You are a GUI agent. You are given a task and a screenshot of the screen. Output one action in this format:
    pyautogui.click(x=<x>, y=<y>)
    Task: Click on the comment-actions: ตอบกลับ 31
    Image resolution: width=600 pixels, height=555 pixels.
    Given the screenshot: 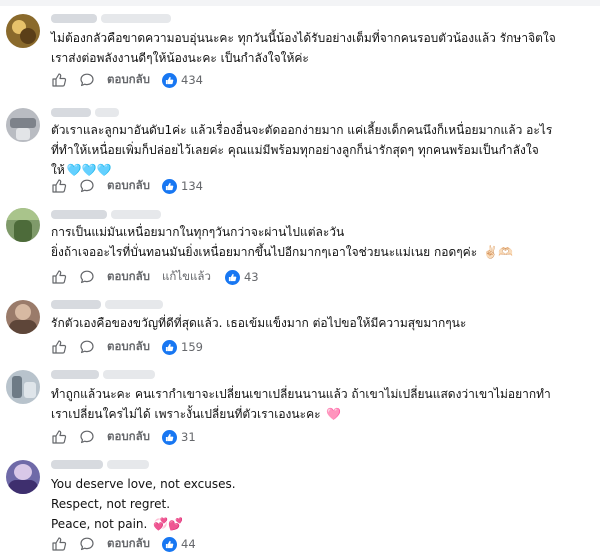 What is the action you would take?
    pyautogui.click(x=123, y=437)
    